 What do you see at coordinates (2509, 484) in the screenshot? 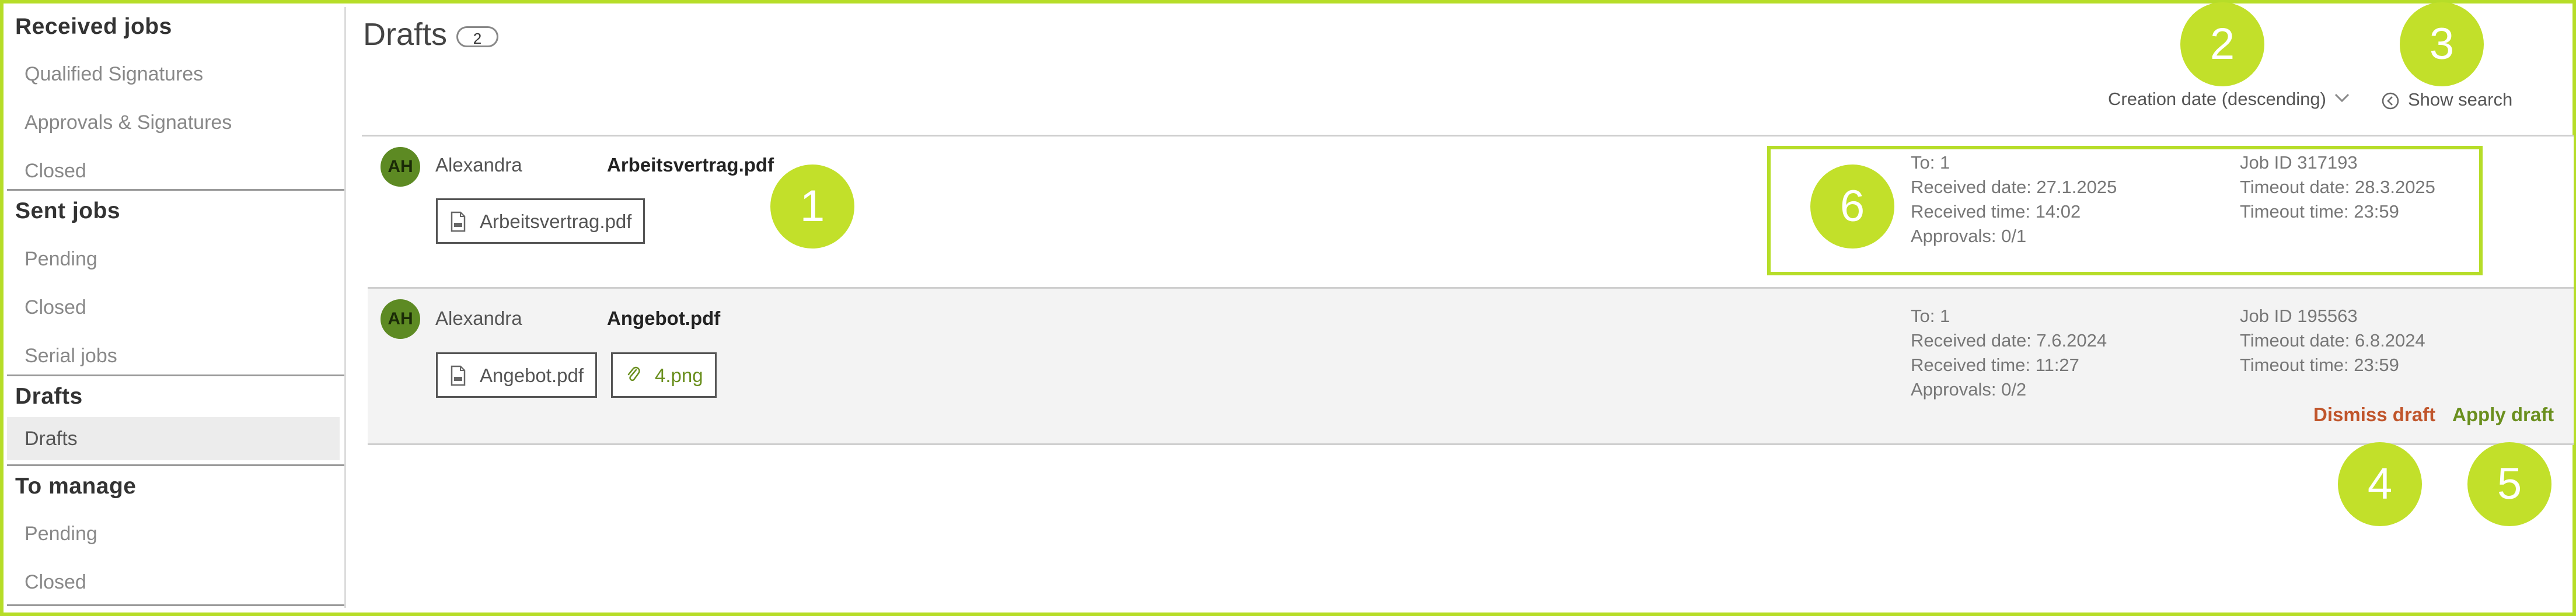
I see `callout-badge: 5` at bounding box center [2509, 484].